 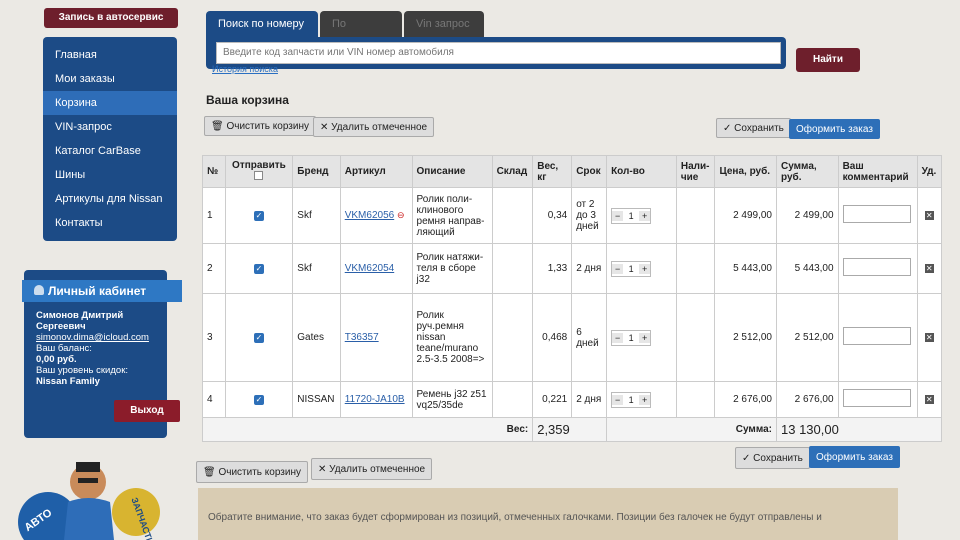 I want to click on place-order-button-top: Оформить заказ, so click(x=834, y=129).